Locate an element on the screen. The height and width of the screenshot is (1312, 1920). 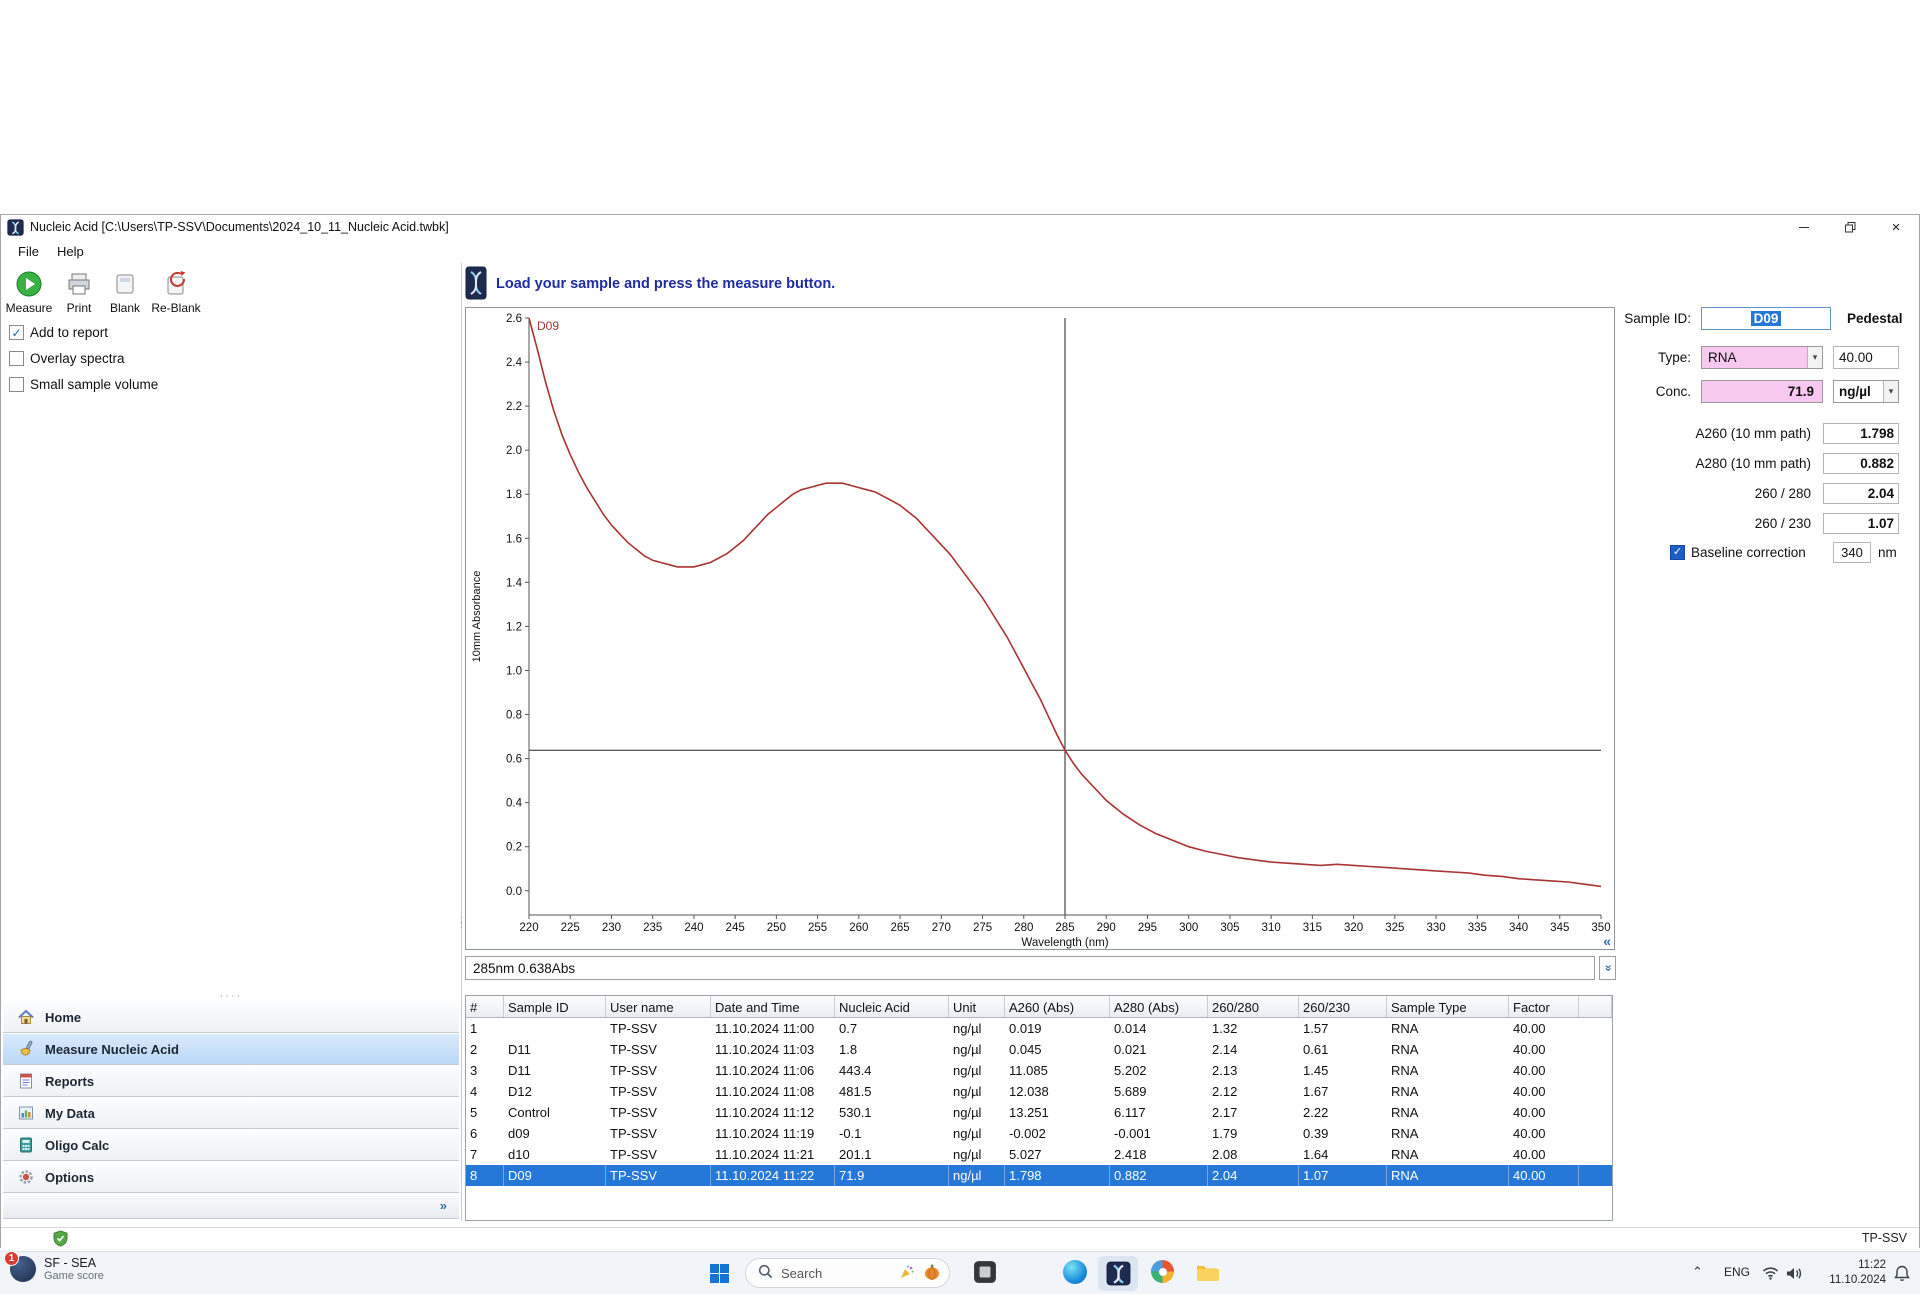
sample-id-value: D09 is located at coordinates (1766, 318).